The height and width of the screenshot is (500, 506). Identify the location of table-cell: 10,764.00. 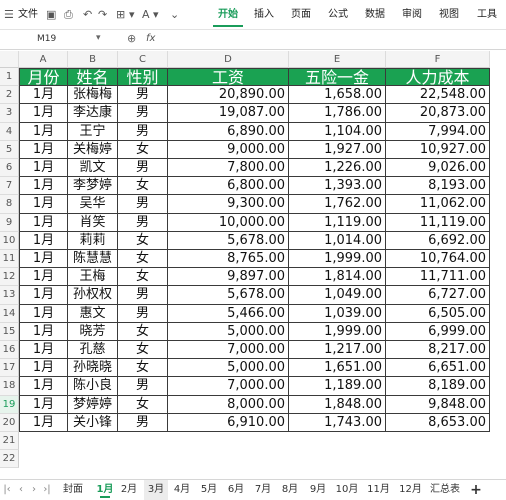
(438, 259).